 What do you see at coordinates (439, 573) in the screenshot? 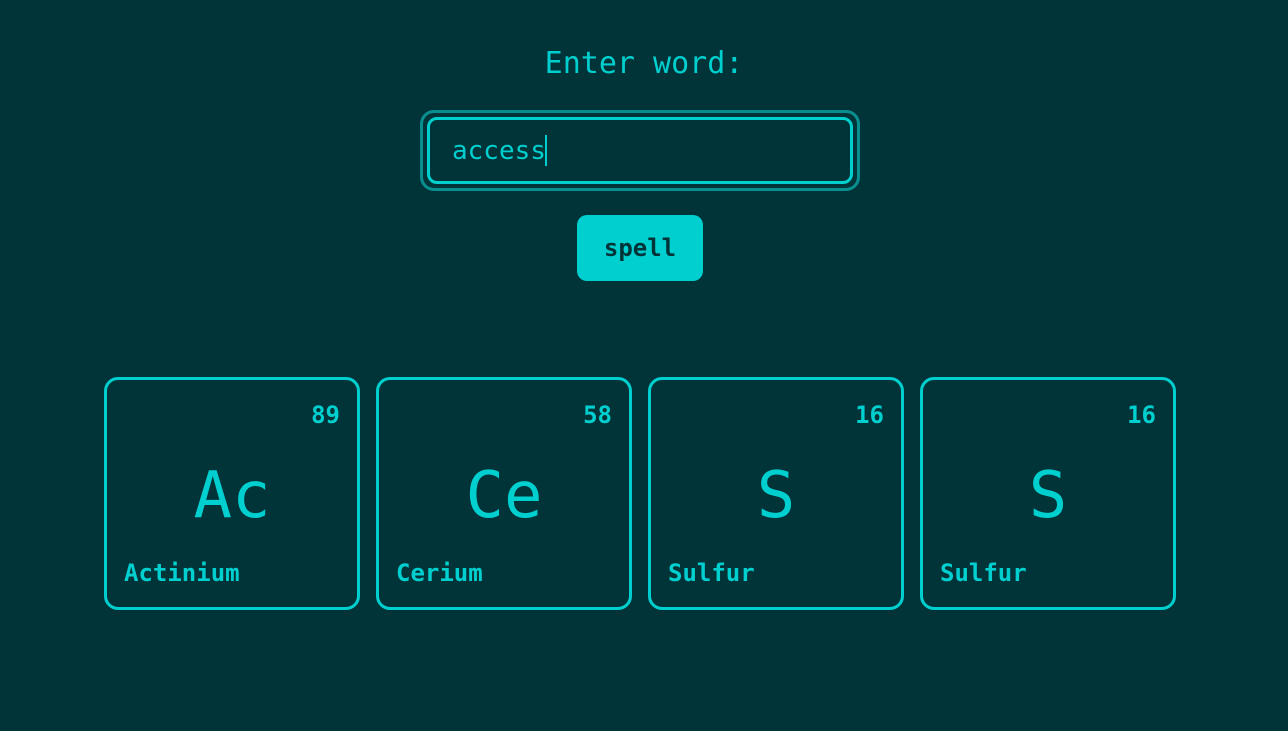
I see `element-name: Cerium` at bounding box center [439, 573].